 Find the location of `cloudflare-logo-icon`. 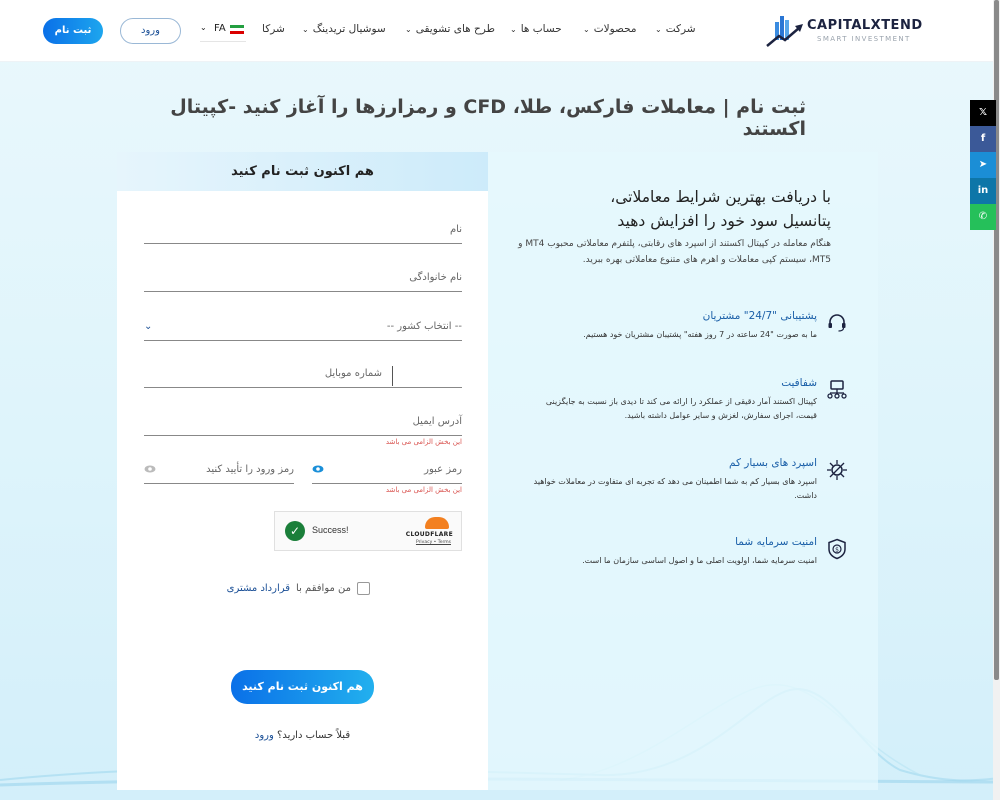

cloudflare-logo-icon is located at coordinates (437, 523).